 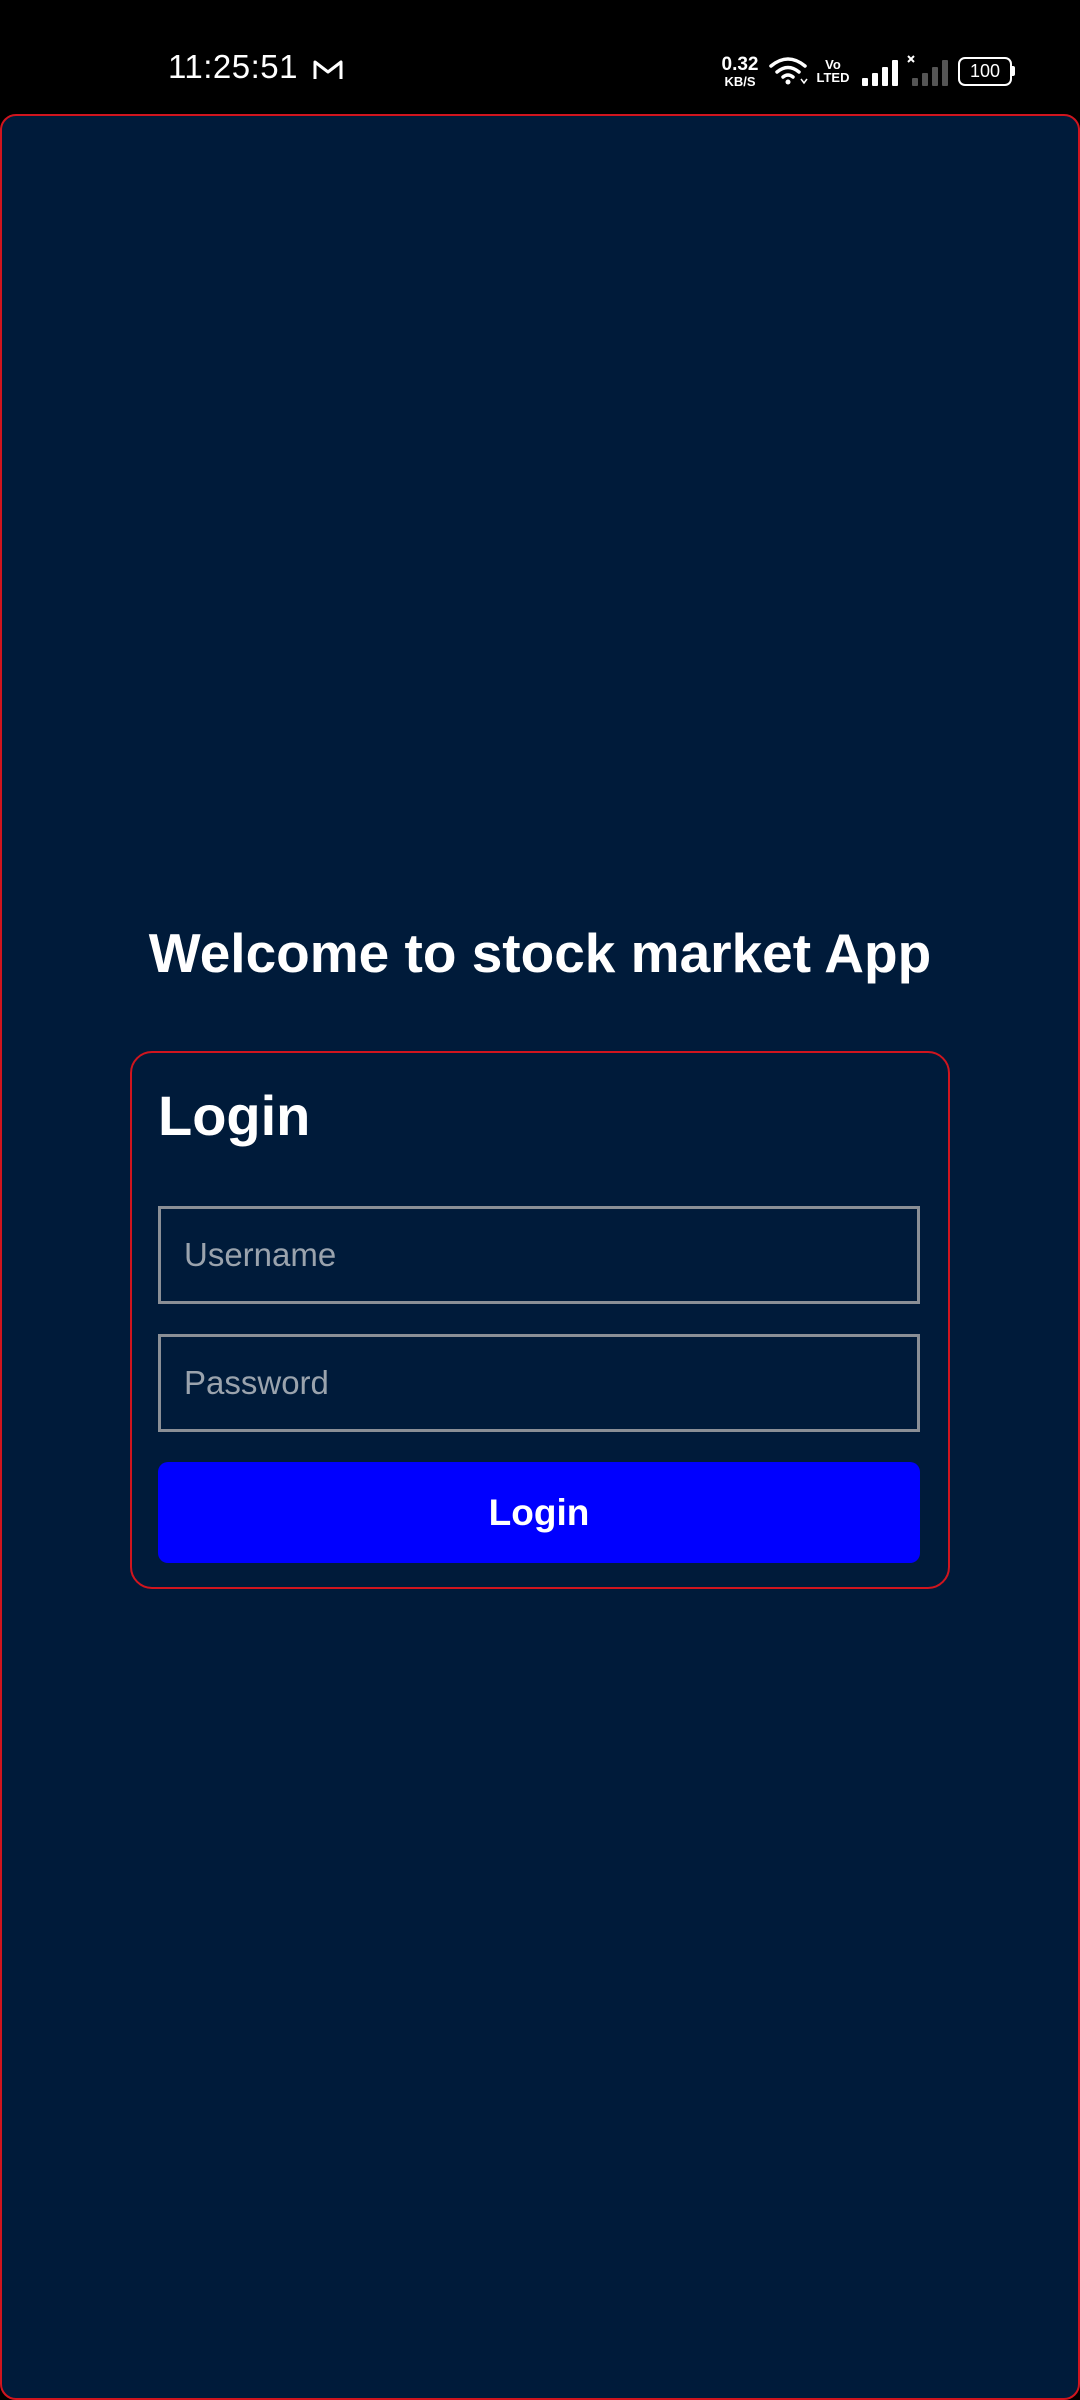 What do you see at coordinates (927, 70) in the screenshot?
I see `signal-no-service-icon` at bounding box center [927, 70].